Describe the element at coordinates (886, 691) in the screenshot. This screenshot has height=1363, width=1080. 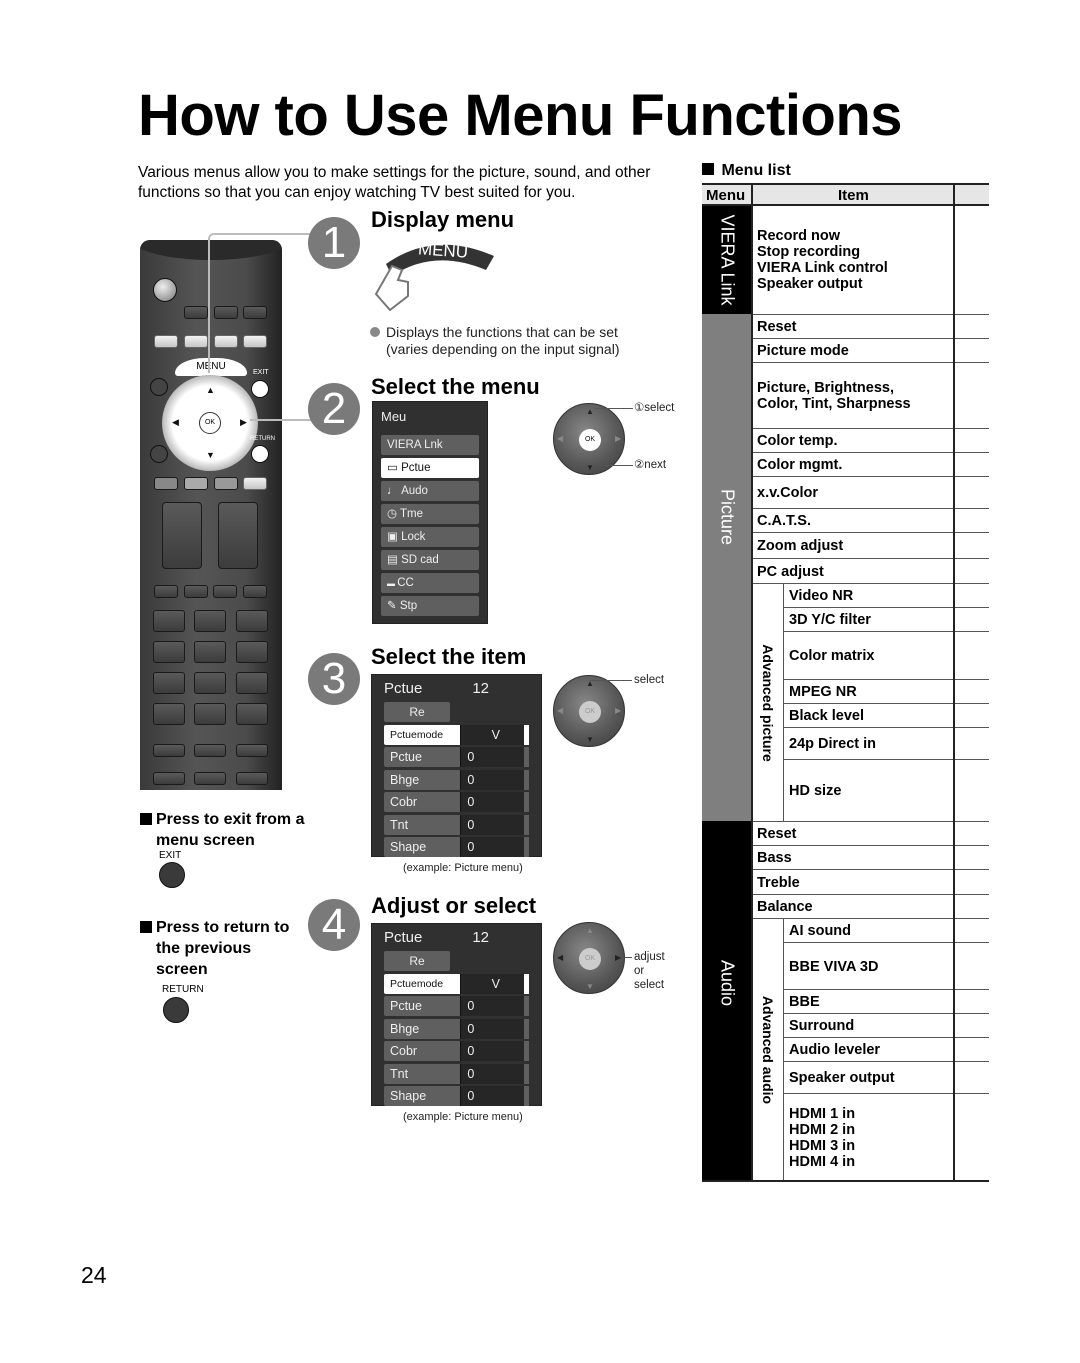
I see `table-row: MPEG NR` at that location.